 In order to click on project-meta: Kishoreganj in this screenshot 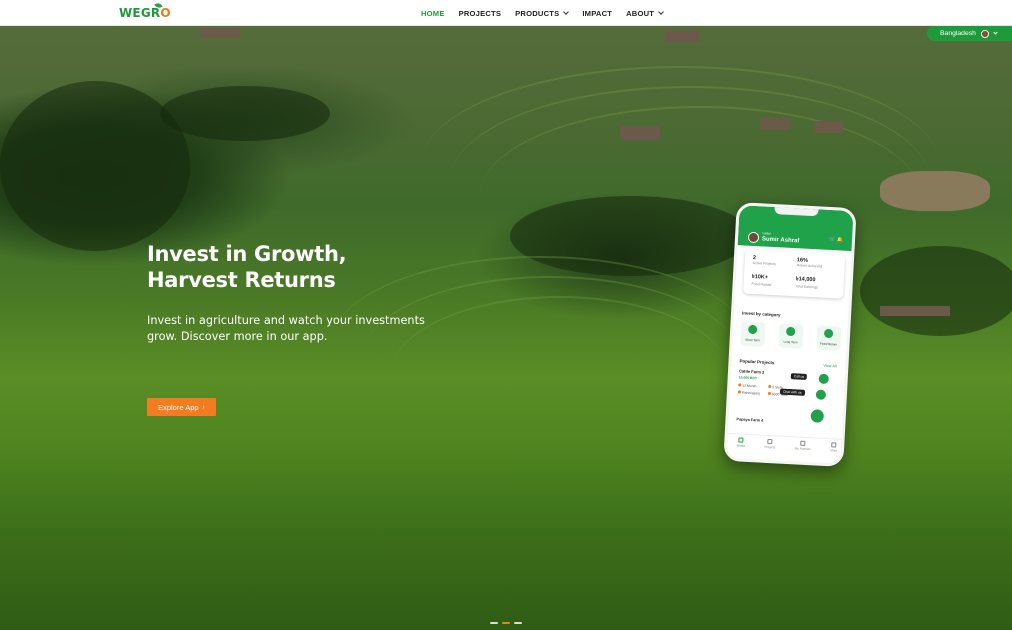, I will do `click(748, 392)`.